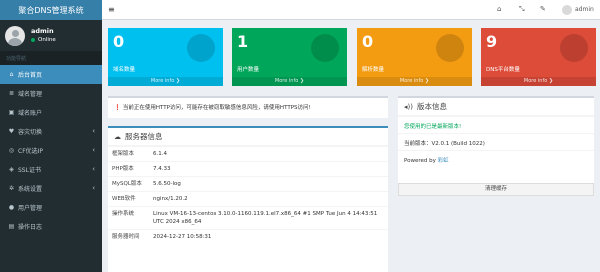 This screenshot has width=600, height=272. What do you see at coordinates (248, 70) in the screenshot?
I see `stat-label: 用户数量` at bounding box center [248, 70].